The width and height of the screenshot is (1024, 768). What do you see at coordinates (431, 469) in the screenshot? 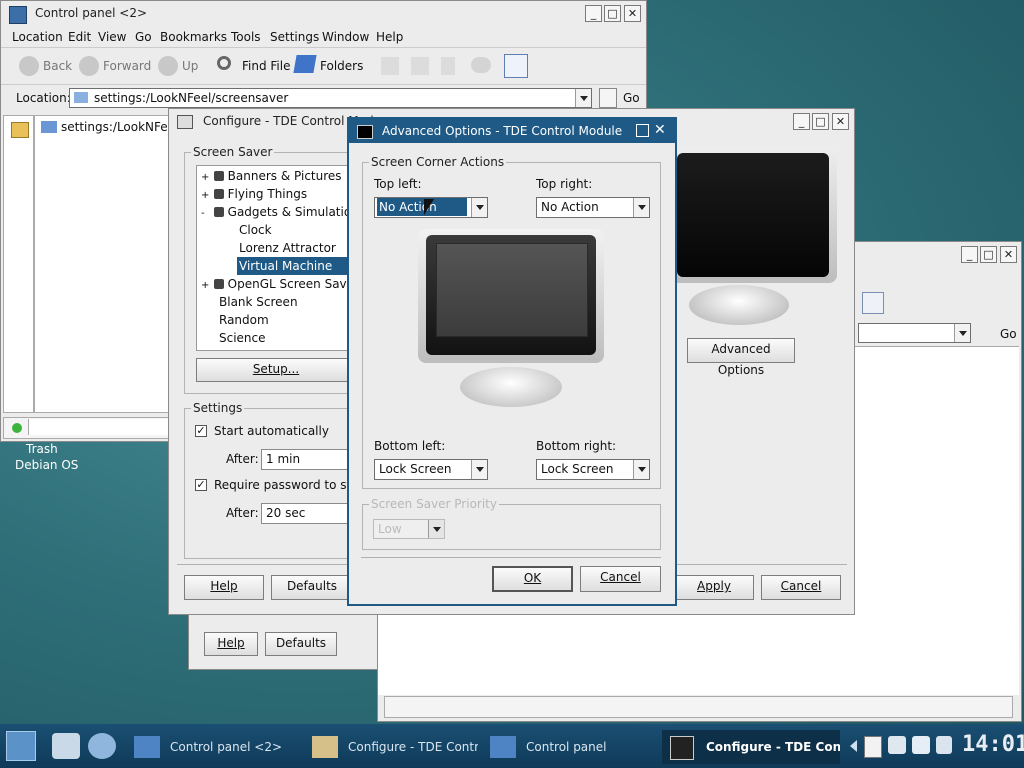
I see `bottom-left-combo: Lock Screen` at bounding box center [431, 469].